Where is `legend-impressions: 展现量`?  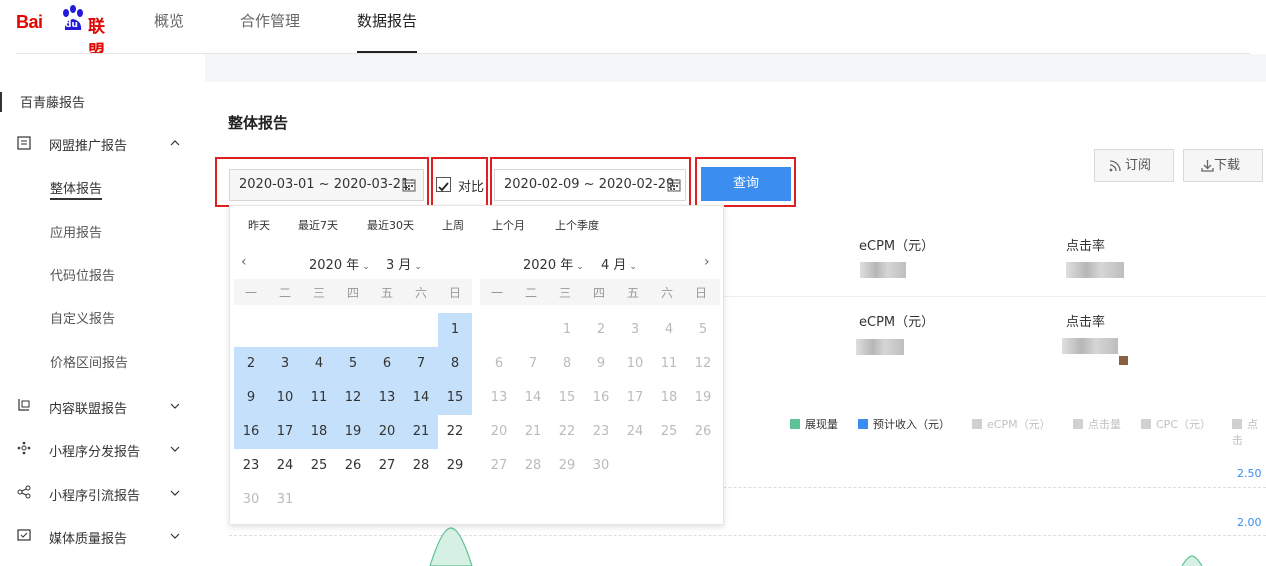 legend-impressions: 展现量 is located at coordinates (814, 424).